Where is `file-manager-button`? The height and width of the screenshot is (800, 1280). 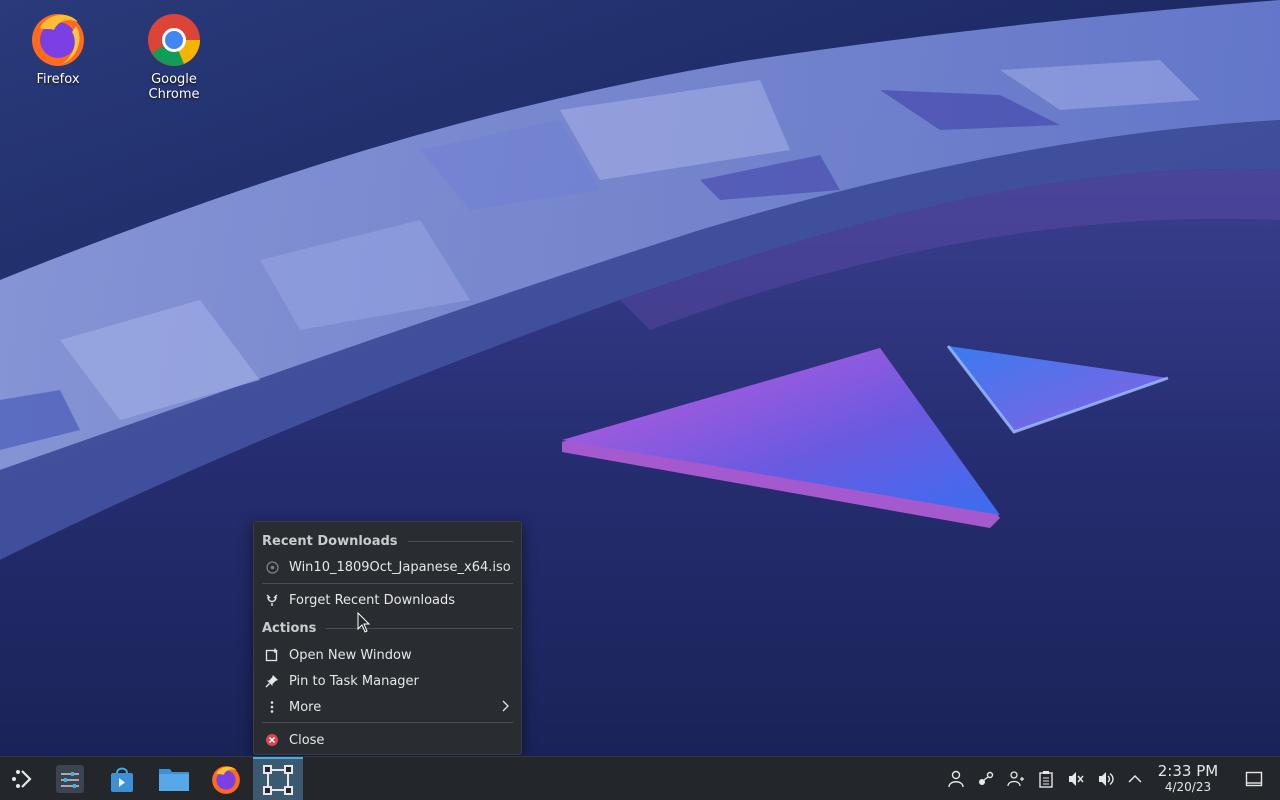
file-manager-button is located at coordinates (174, 778).